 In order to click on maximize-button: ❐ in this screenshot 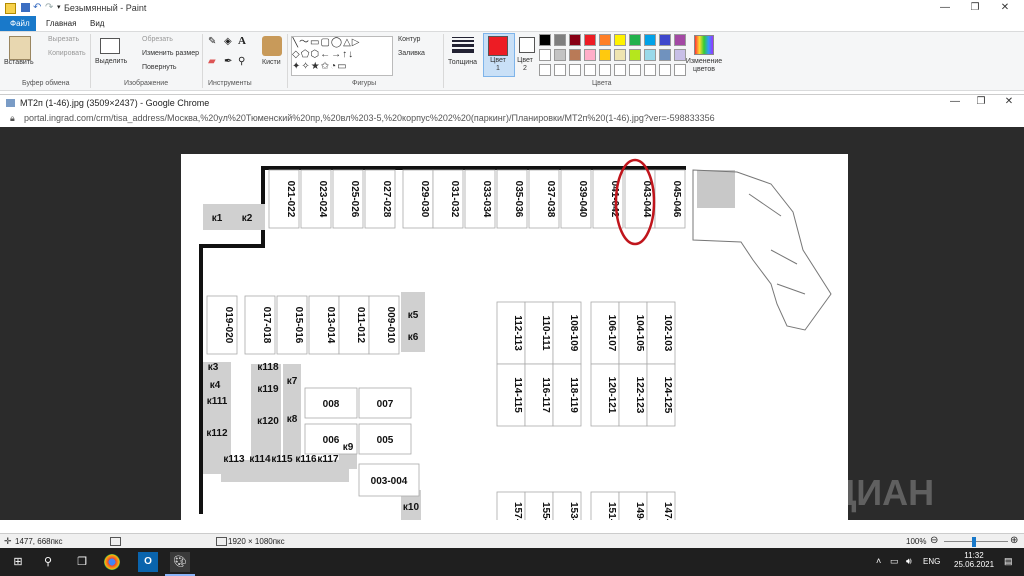, I will do `click(975, 8)`.